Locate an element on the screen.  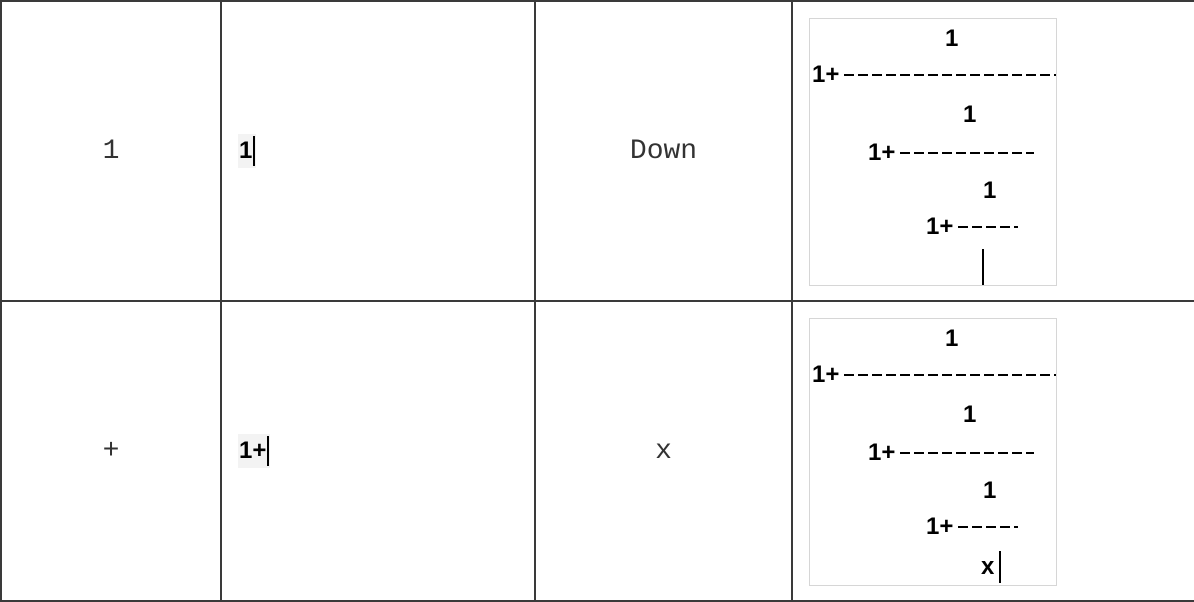
innermost-term: x is located at coordinates (988, 566).